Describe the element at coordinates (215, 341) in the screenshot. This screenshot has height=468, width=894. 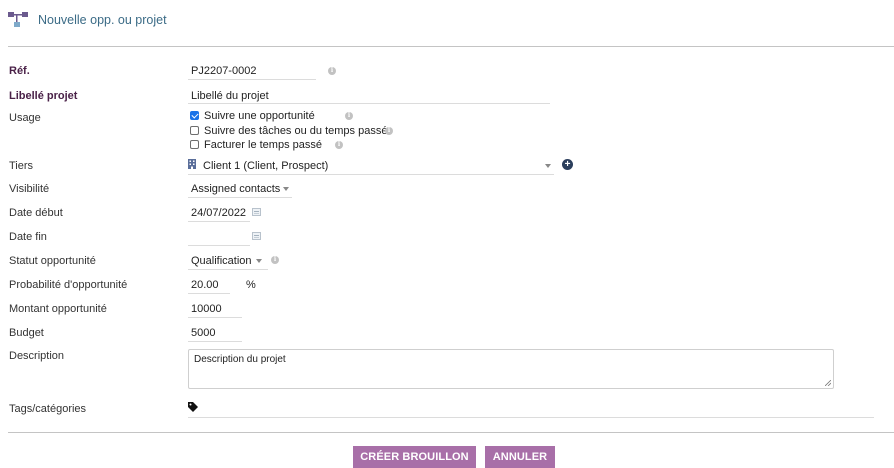
I see `budget-underline` at that location.